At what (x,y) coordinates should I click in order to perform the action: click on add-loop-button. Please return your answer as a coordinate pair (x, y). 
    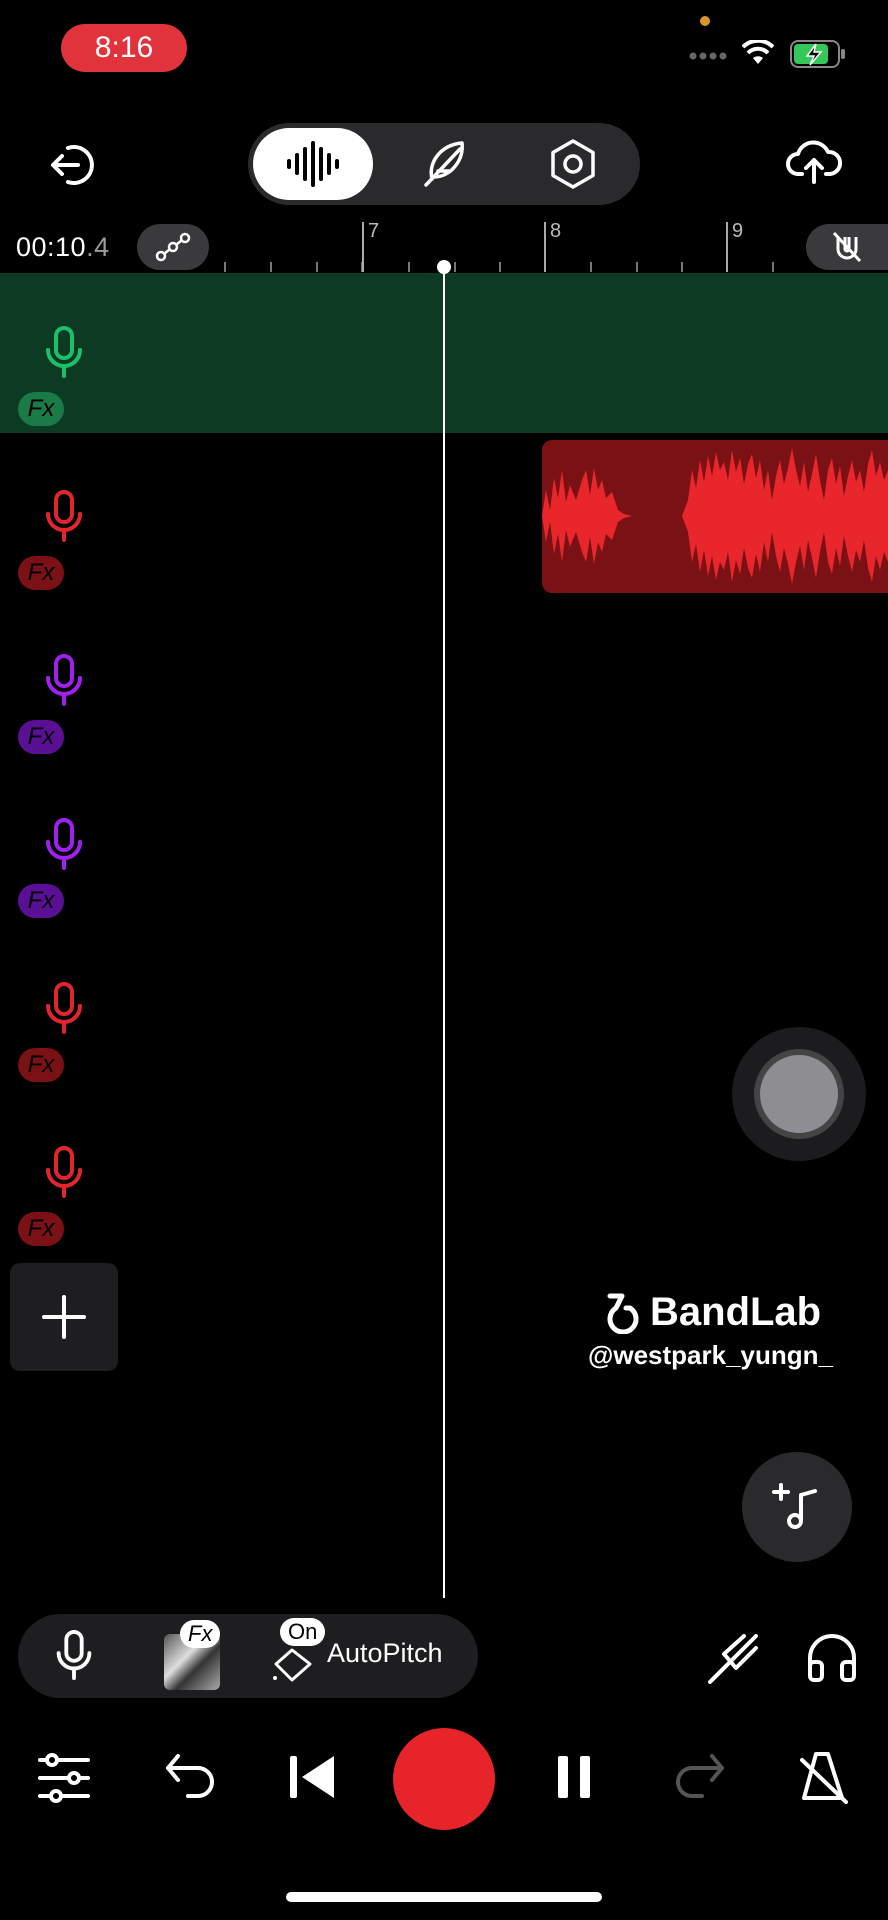
    Looking at the image, I should click on (797, 1507).